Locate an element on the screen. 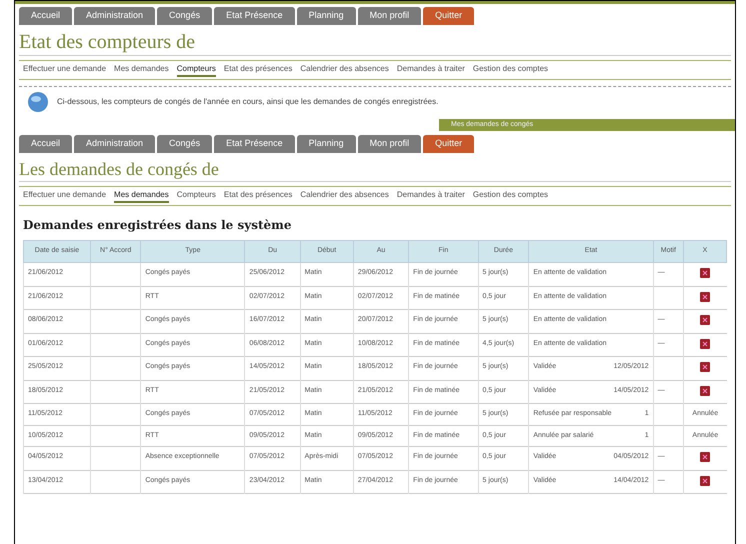 The height and width of the screenshot is (544, 746). info-text: Ci-dessous, les compteurs de congés de l'année en cours, ainsi que les demandes de congés enregistrées. is located at coordinates (247, 102).